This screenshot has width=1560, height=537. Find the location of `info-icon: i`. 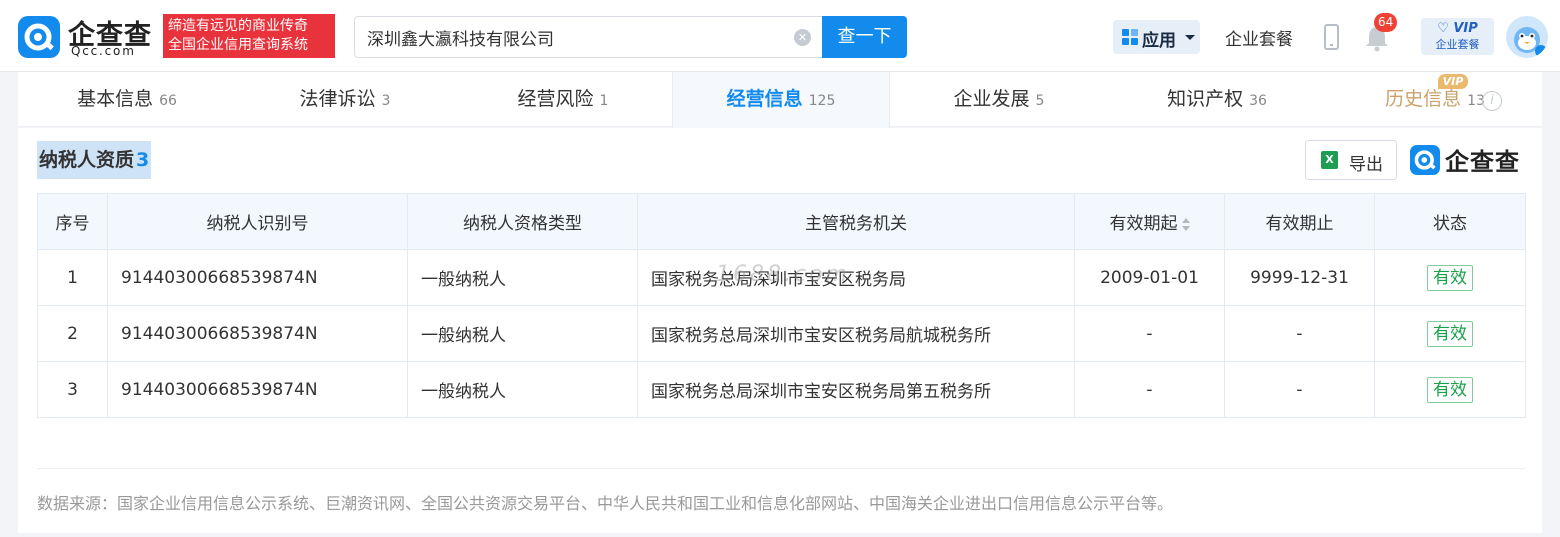

info-icon: i is located at coordinates (1492, 101).